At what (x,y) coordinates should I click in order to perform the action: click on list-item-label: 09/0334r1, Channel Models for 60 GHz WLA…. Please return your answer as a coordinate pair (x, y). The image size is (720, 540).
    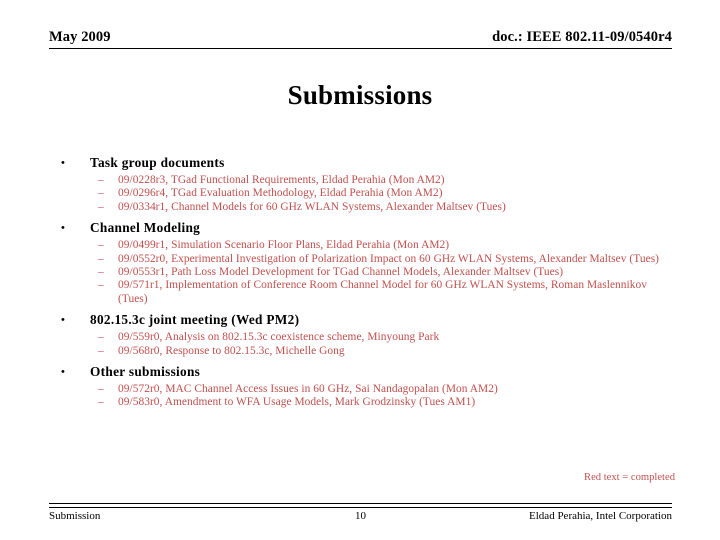
    Looking at the image, I should click on (312, 206).